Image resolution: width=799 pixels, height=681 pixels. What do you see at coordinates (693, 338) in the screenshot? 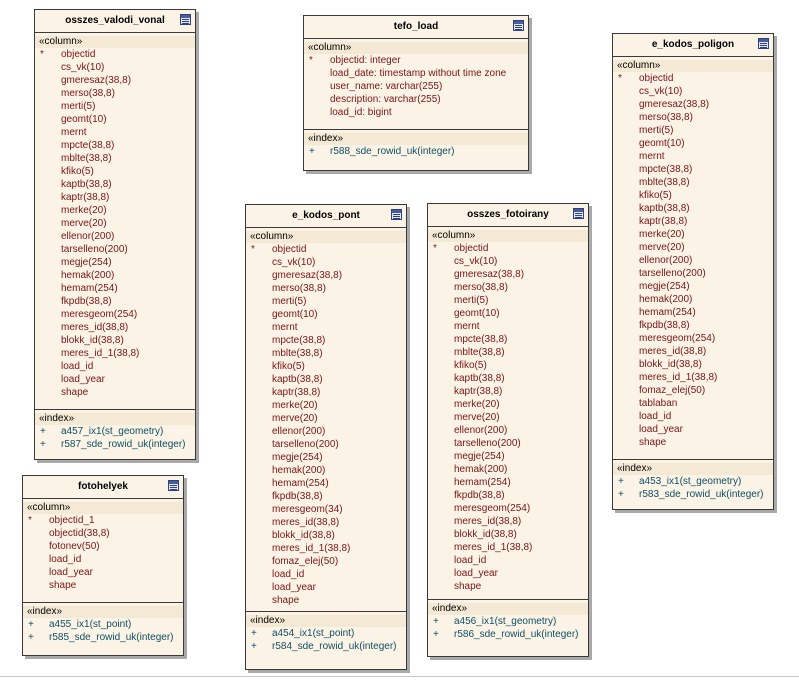
I see `column-row: meresgeom(254)` at bounding box center [693, 338].